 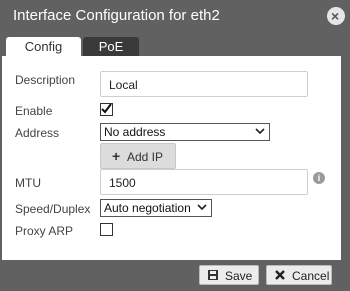 I want to click on address-select-value: No address, so click(x=135, y=132).